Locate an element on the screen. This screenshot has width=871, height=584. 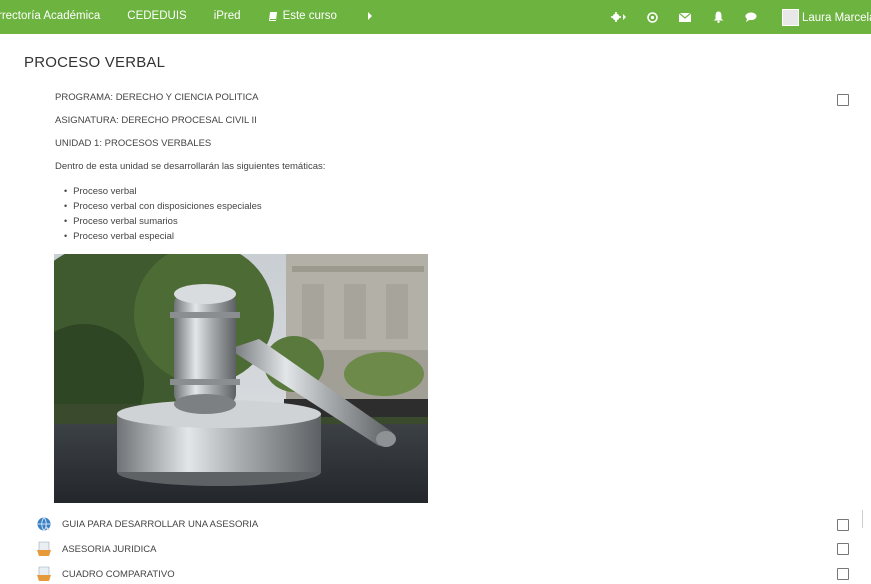
activity-label: ASESORIA JURIDICA is located at coordinates (109, 549).